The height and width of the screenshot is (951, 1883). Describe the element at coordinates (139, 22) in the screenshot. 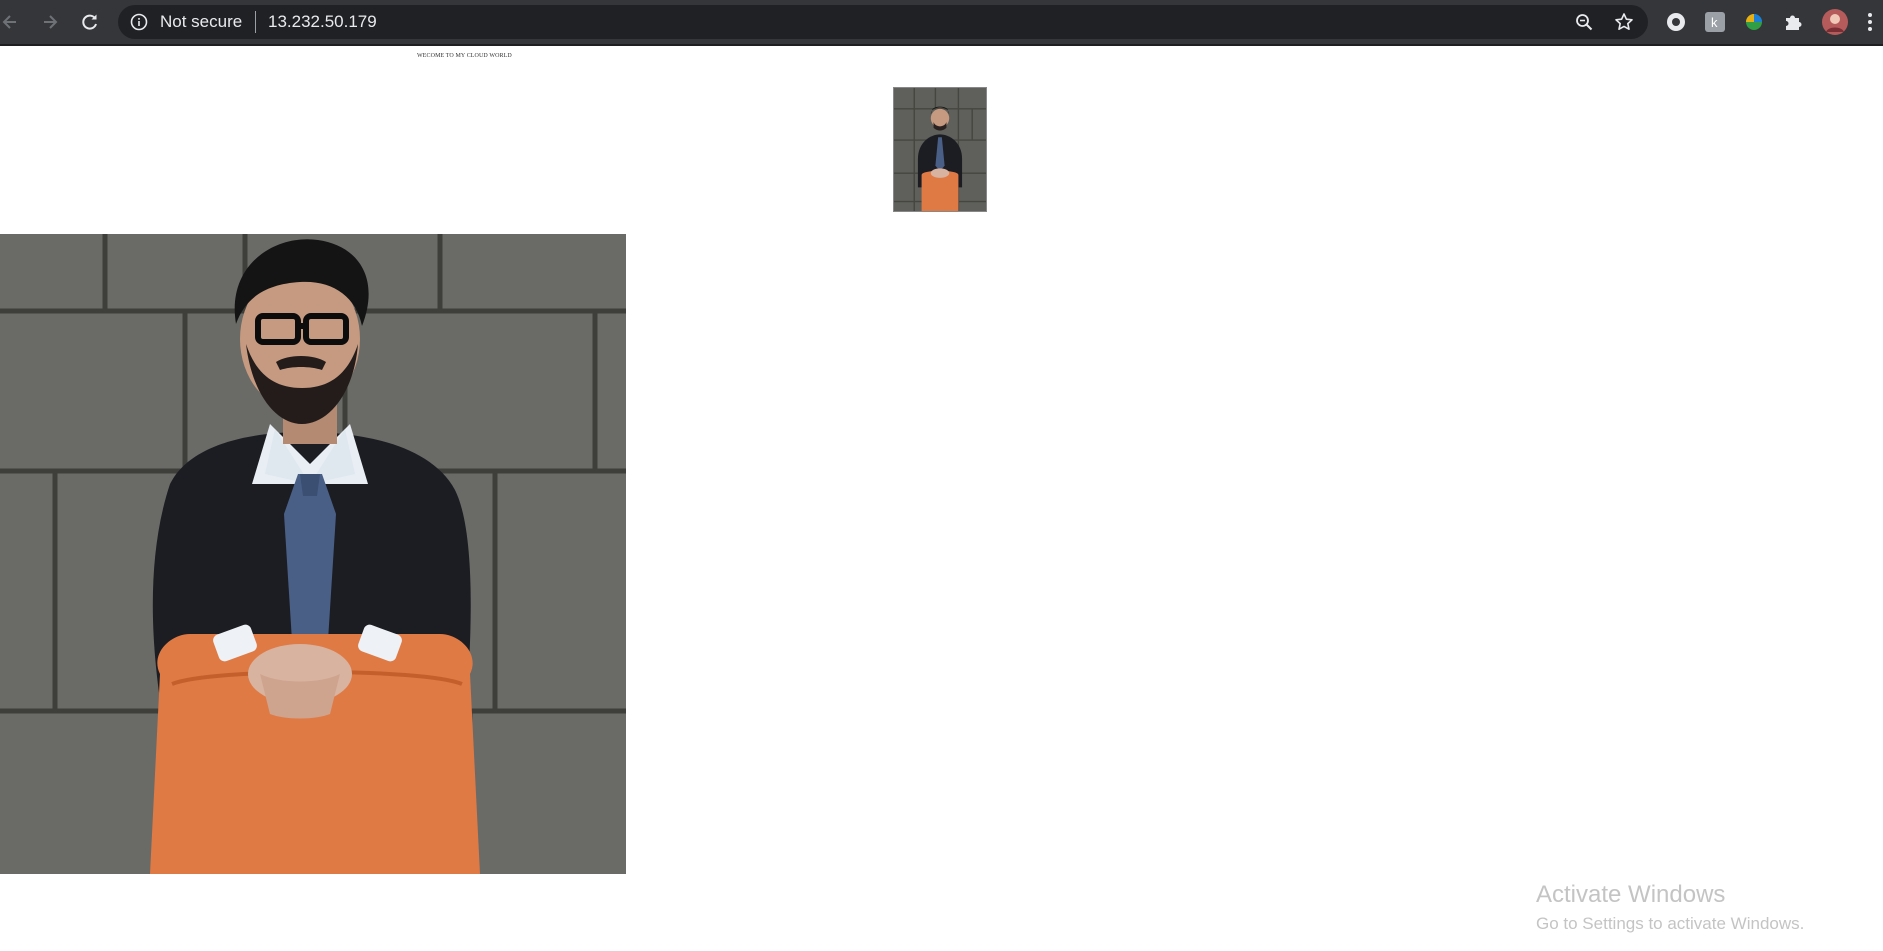

I see `info-icon` at that location.